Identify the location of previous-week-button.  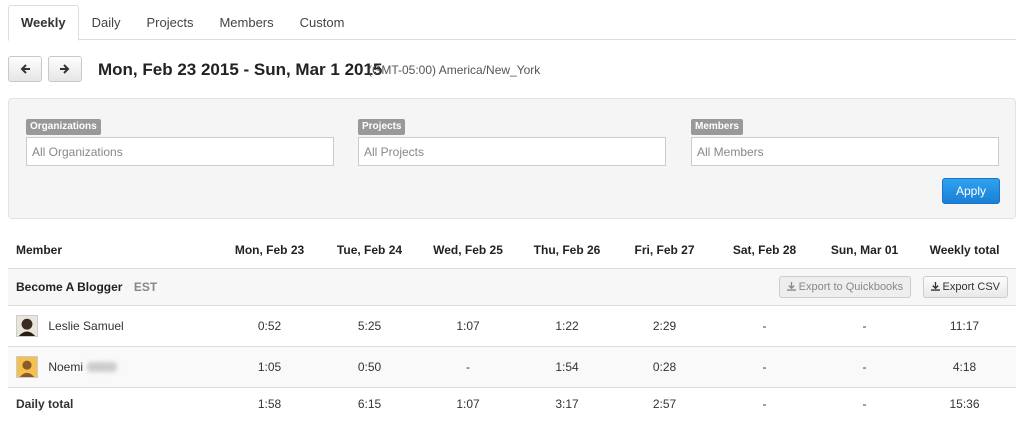
(25, 69).